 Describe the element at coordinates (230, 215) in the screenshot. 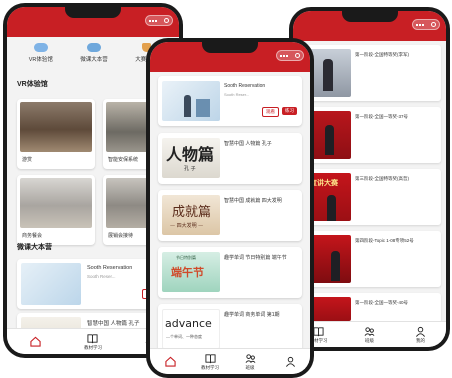

I see `micro-course-card: 成就篇 — 四大发明 — 智慧中国 成就篇 四大发明` at that location.